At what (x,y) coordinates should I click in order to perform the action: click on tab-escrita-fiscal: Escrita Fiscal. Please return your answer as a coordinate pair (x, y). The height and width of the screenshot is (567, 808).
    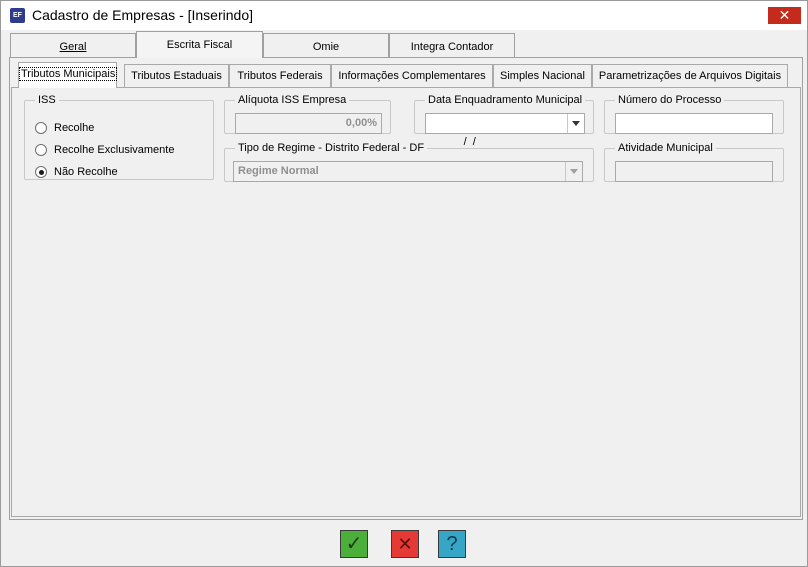
    Looking at the image, I should click on (199, 44).